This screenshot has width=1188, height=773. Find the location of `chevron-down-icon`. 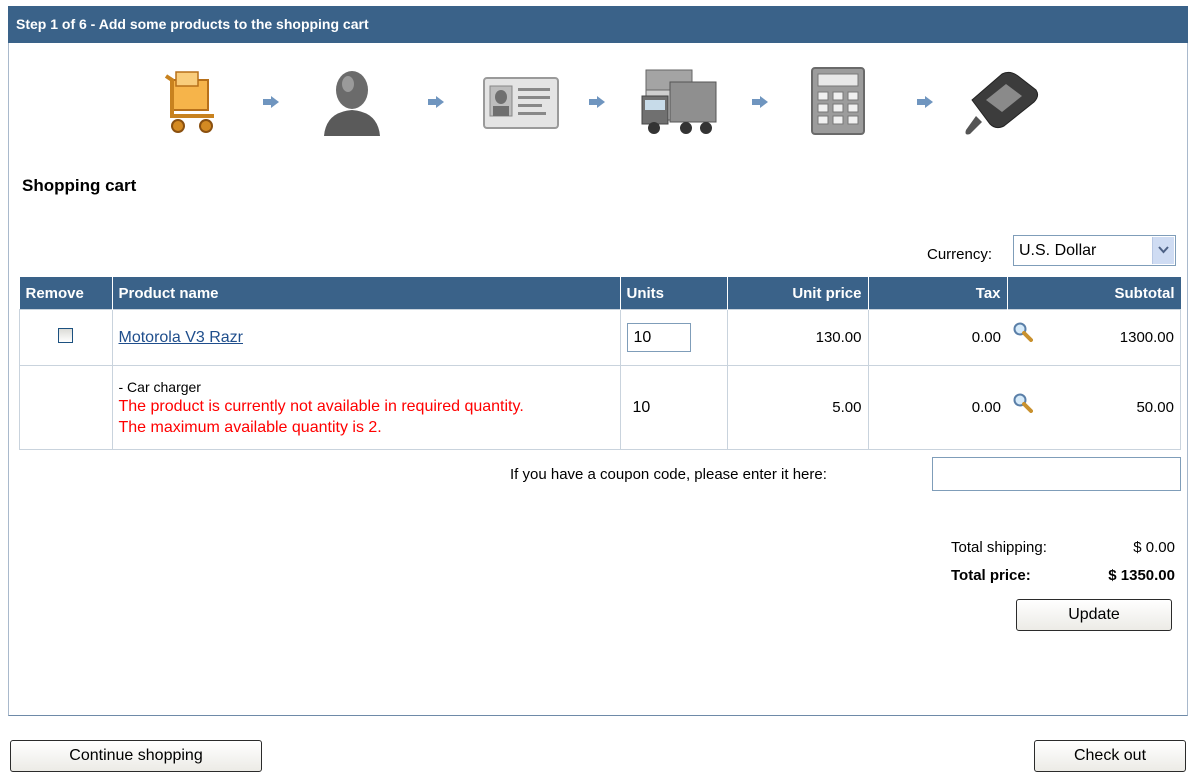

chevron-down-icon is located at coordinates (1163, 250).